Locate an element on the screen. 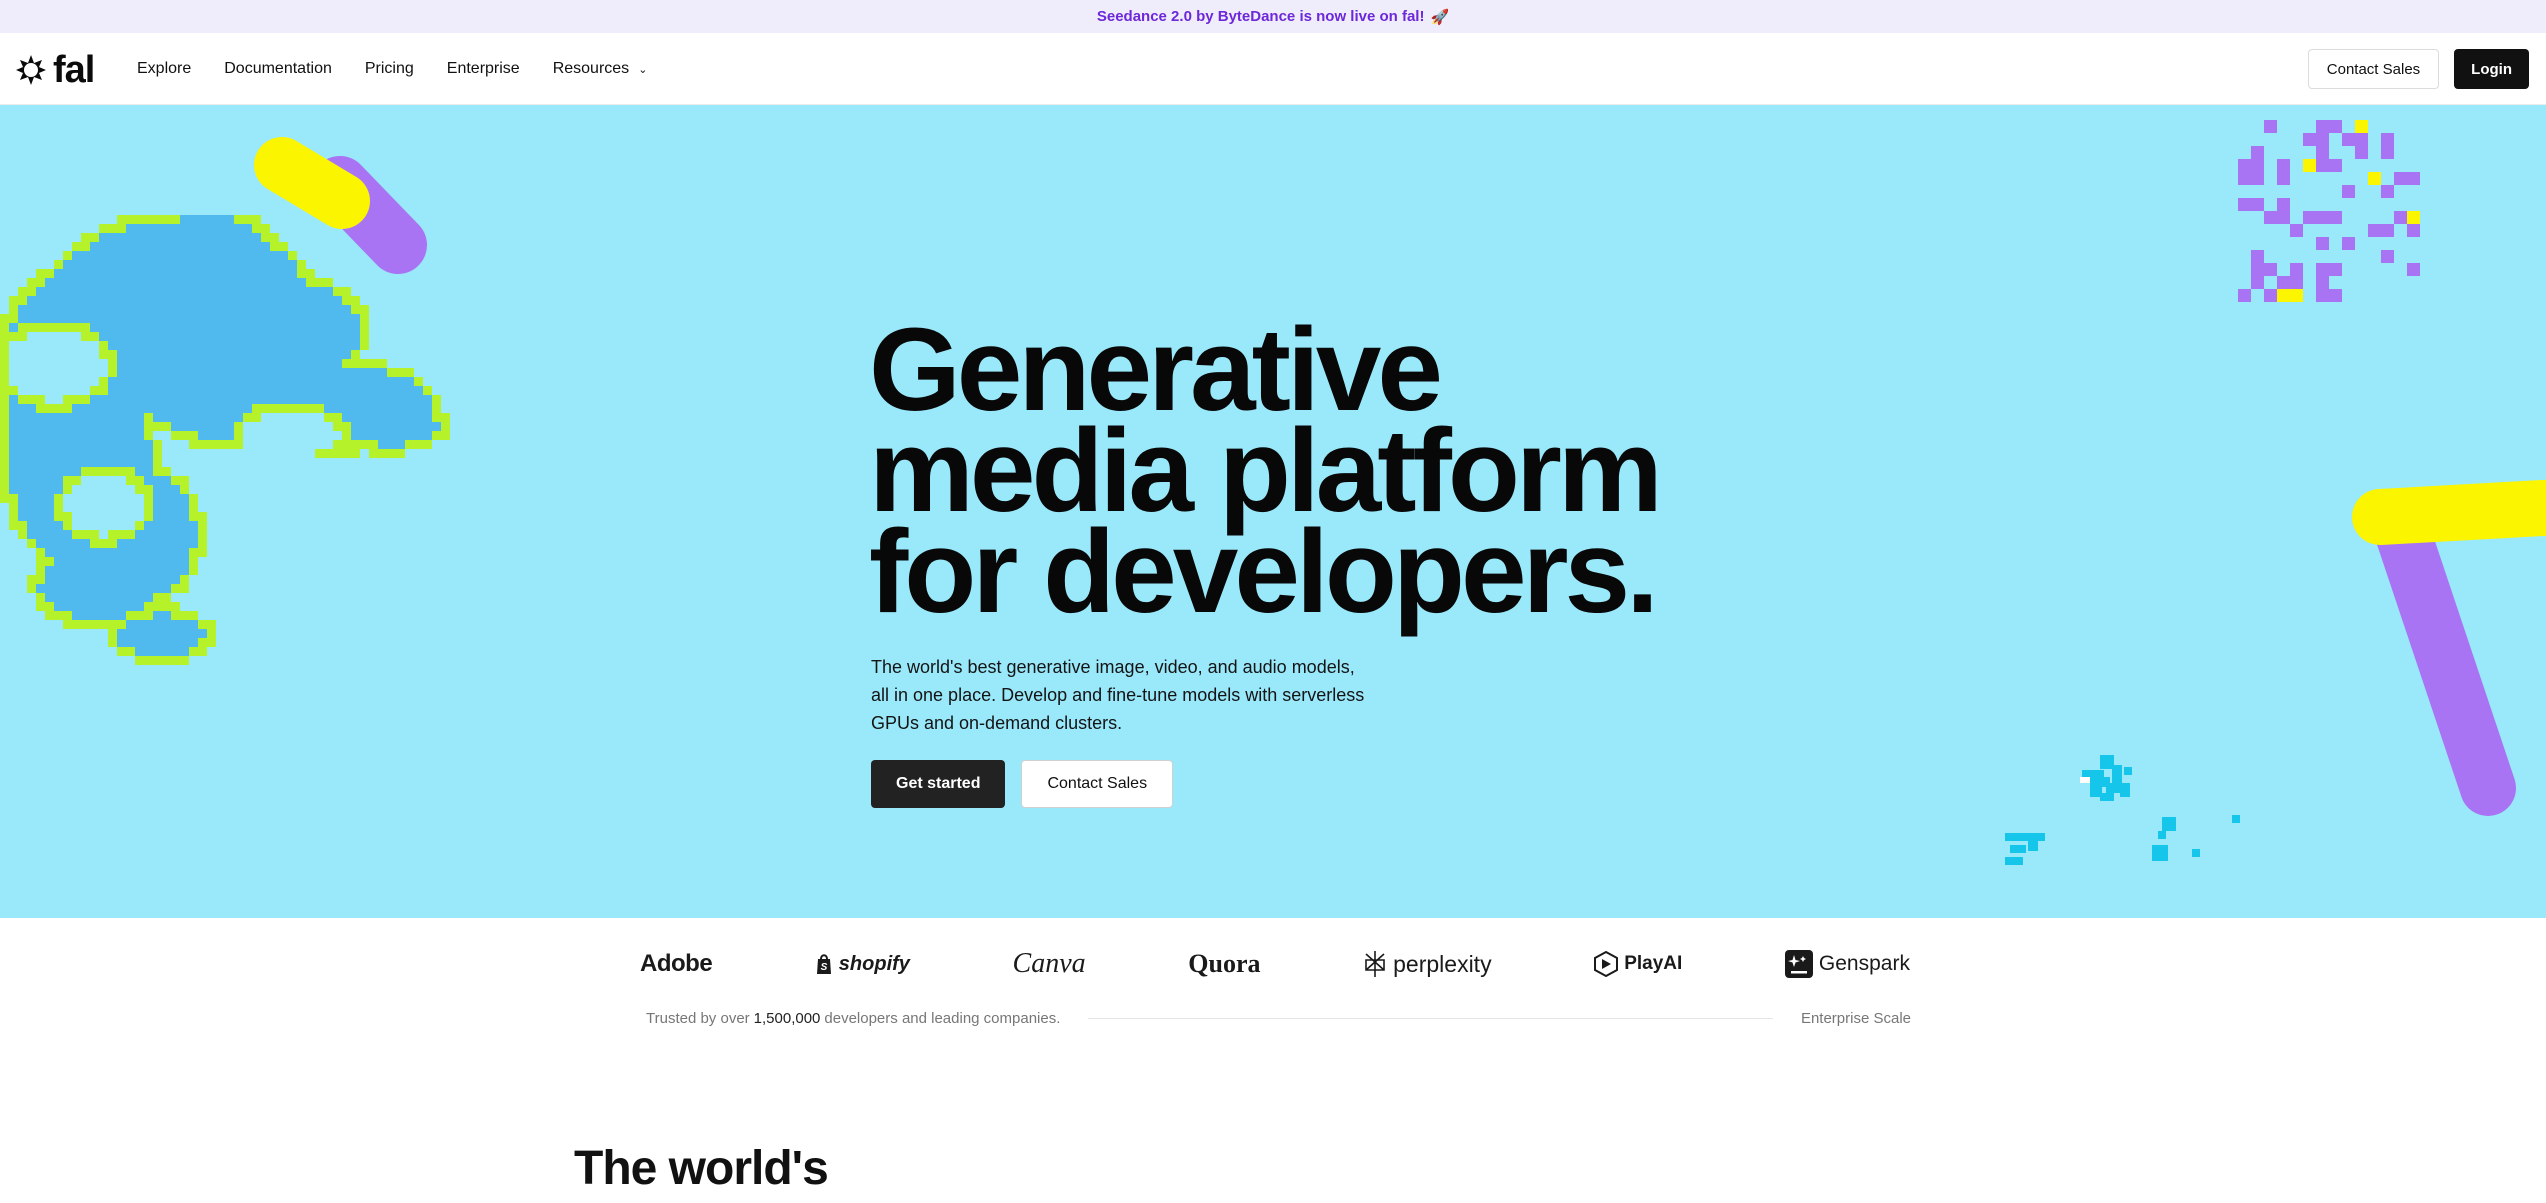 Image resolution: width=2546 pixels, height=1203 pixels. playai-logo-text: PlayAI is located at coordinates (1653, 963).